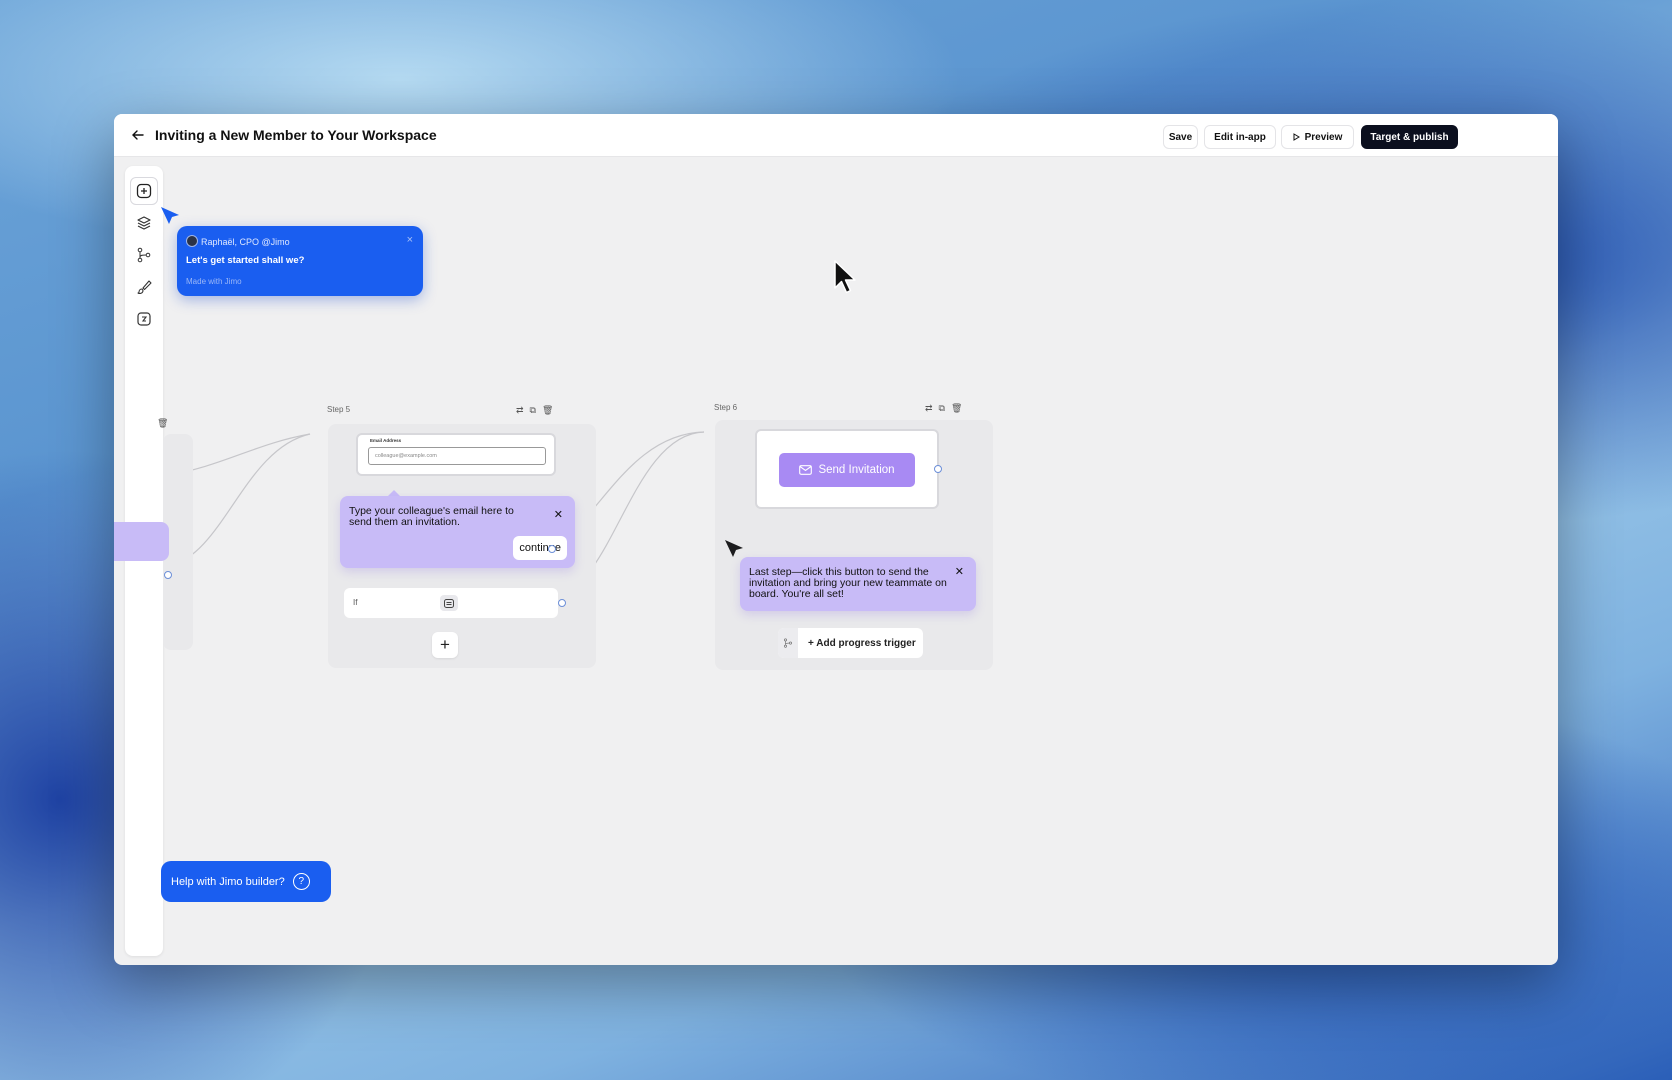 The height and width of the screenshot is (1080, 1672). What do you see at coordinates (562, 603) in the screenshot?
I see `if-output-port` at bounding box center [562, 603].